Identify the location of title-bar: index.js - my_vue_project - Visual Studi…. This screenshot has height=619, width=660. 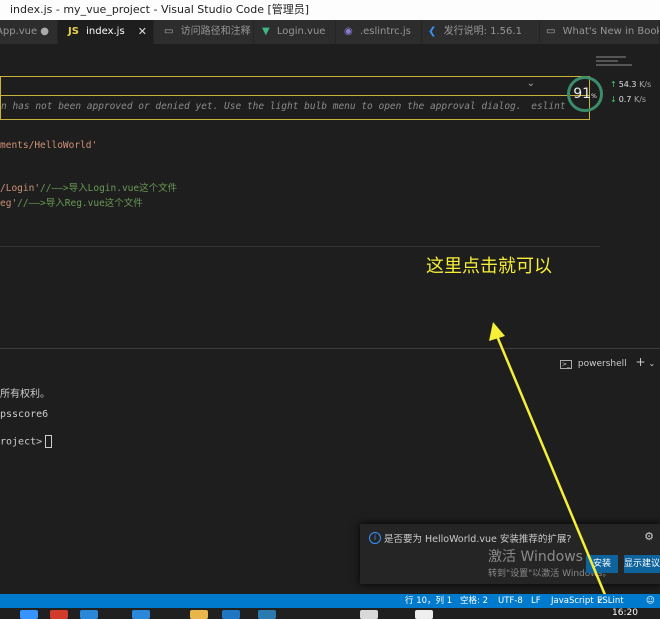
(330, 10).